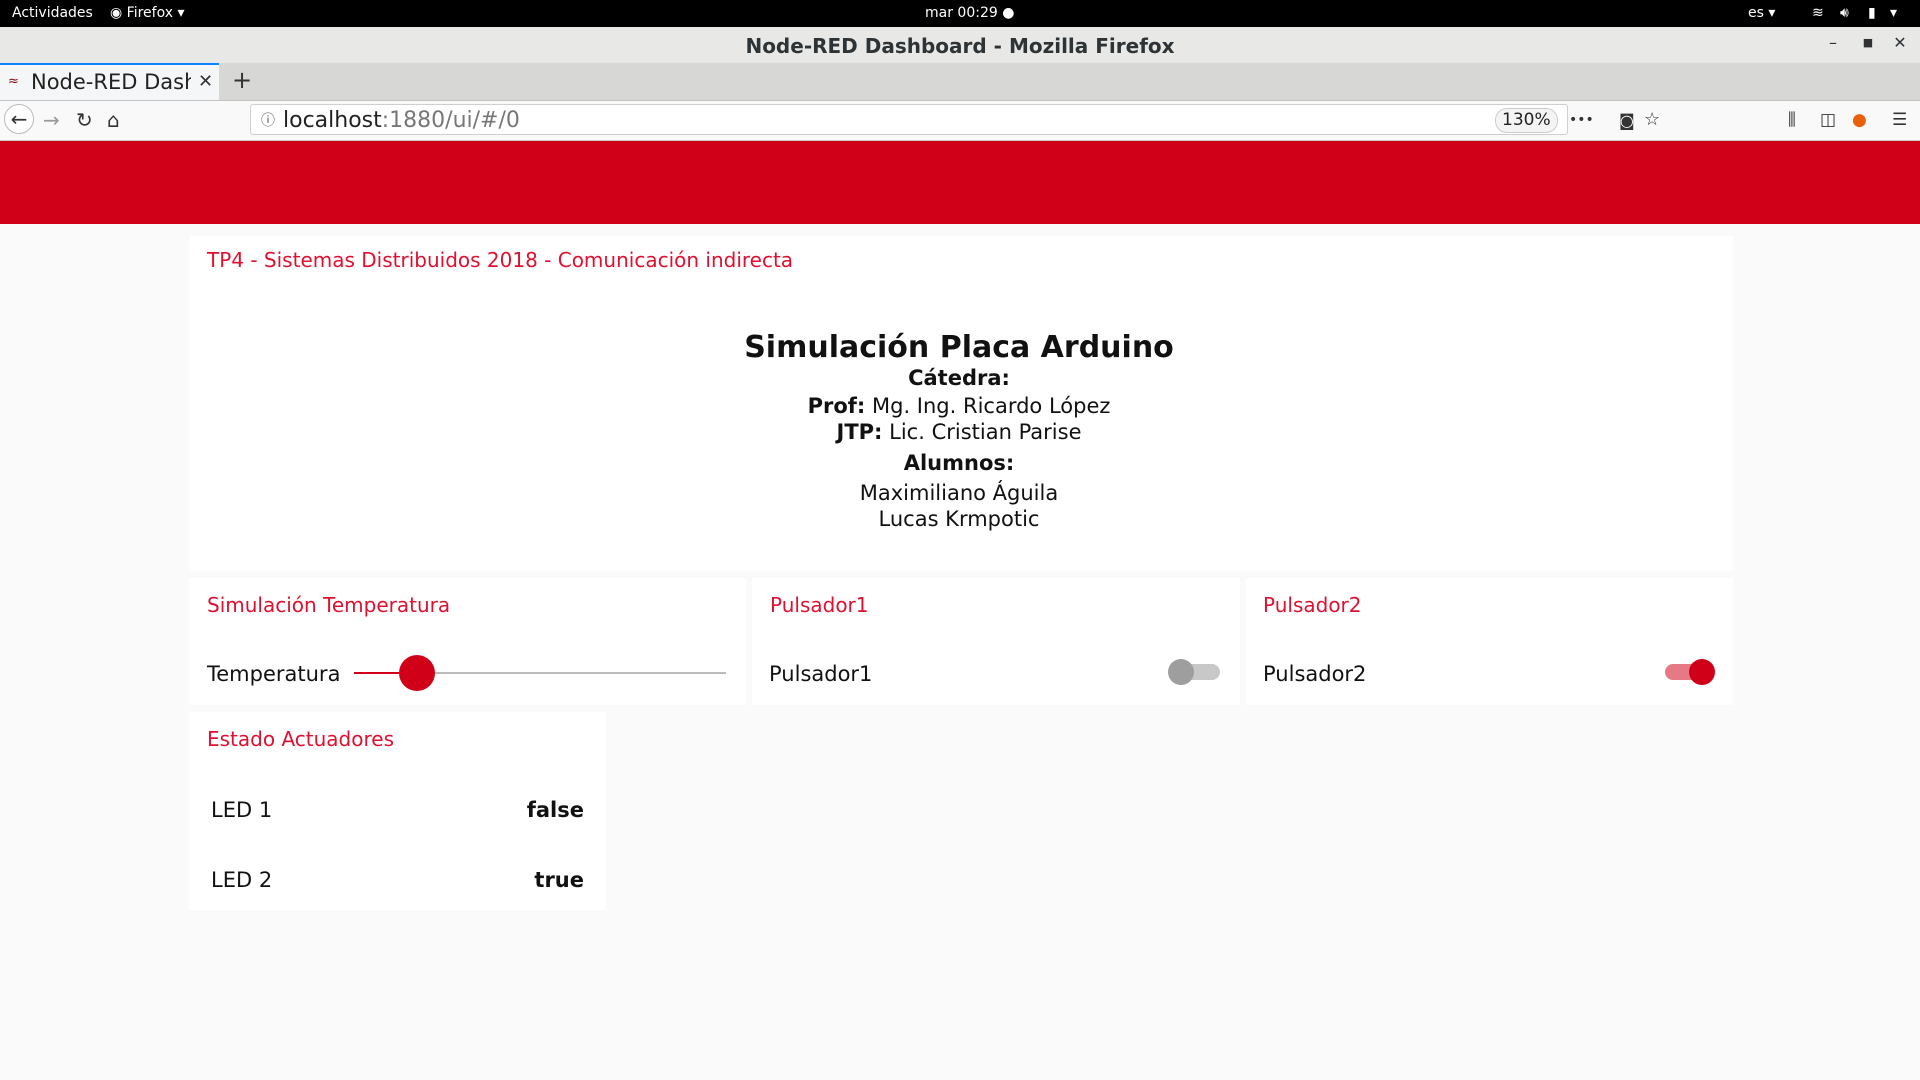 Image resolution: width=1920 pixels, height=1080 pixels. What do you see at coordinates (1828, 120) in the screenshot?
I see `sidebar-icon: ◫` at bounding box center [1828, 120].